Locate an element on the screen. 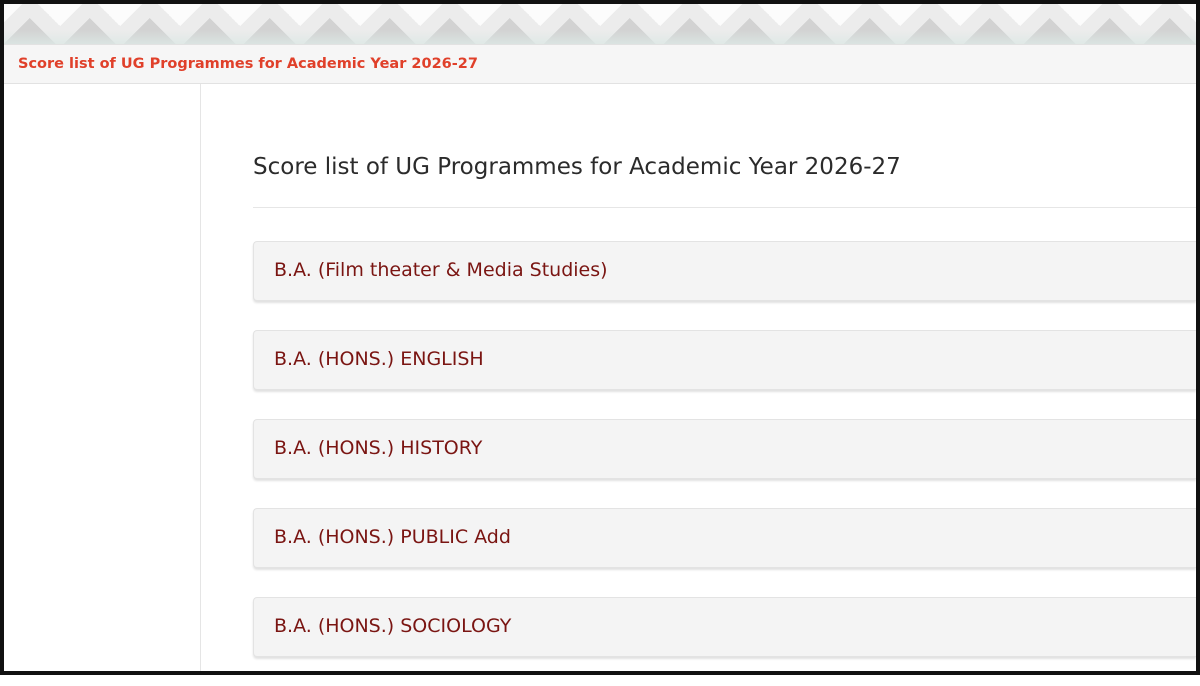 This screenshot has width=1200, height=686. header-pattern-banner is located at coordinates (600, 22).